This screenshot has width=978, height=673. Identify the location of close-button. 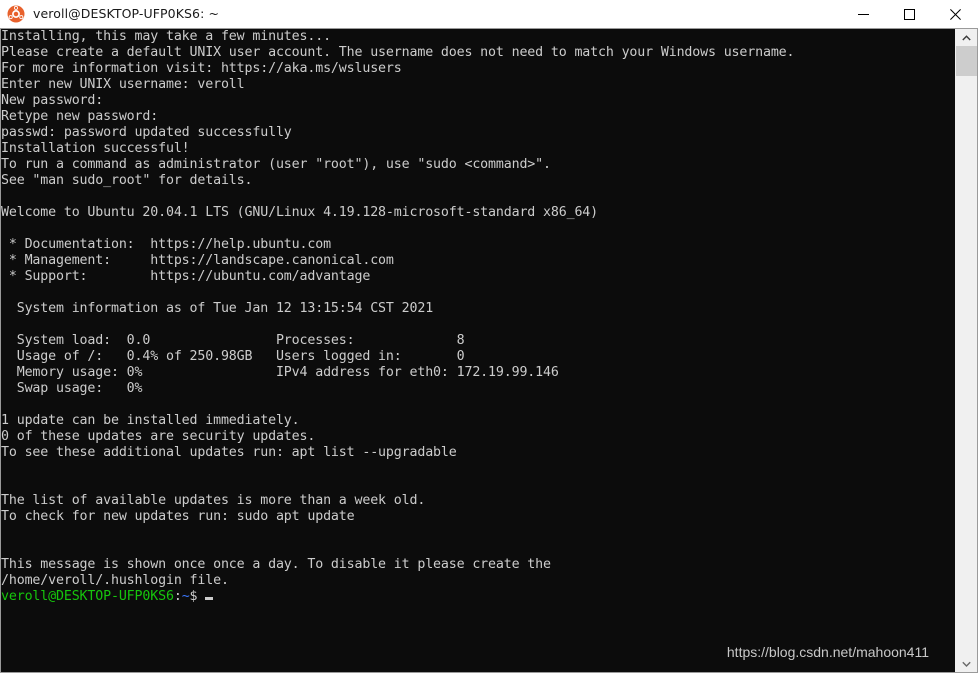
(955, 14).